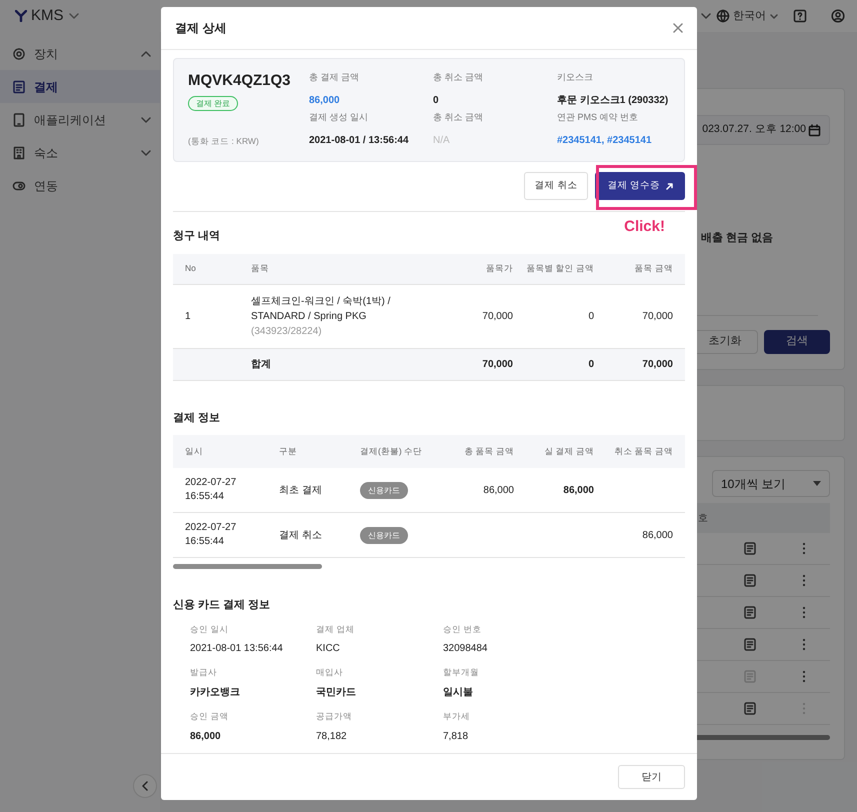  Describe the element at coordinates (336, 693) in the screenshot. I see `field-value: 국민카드` at that location.